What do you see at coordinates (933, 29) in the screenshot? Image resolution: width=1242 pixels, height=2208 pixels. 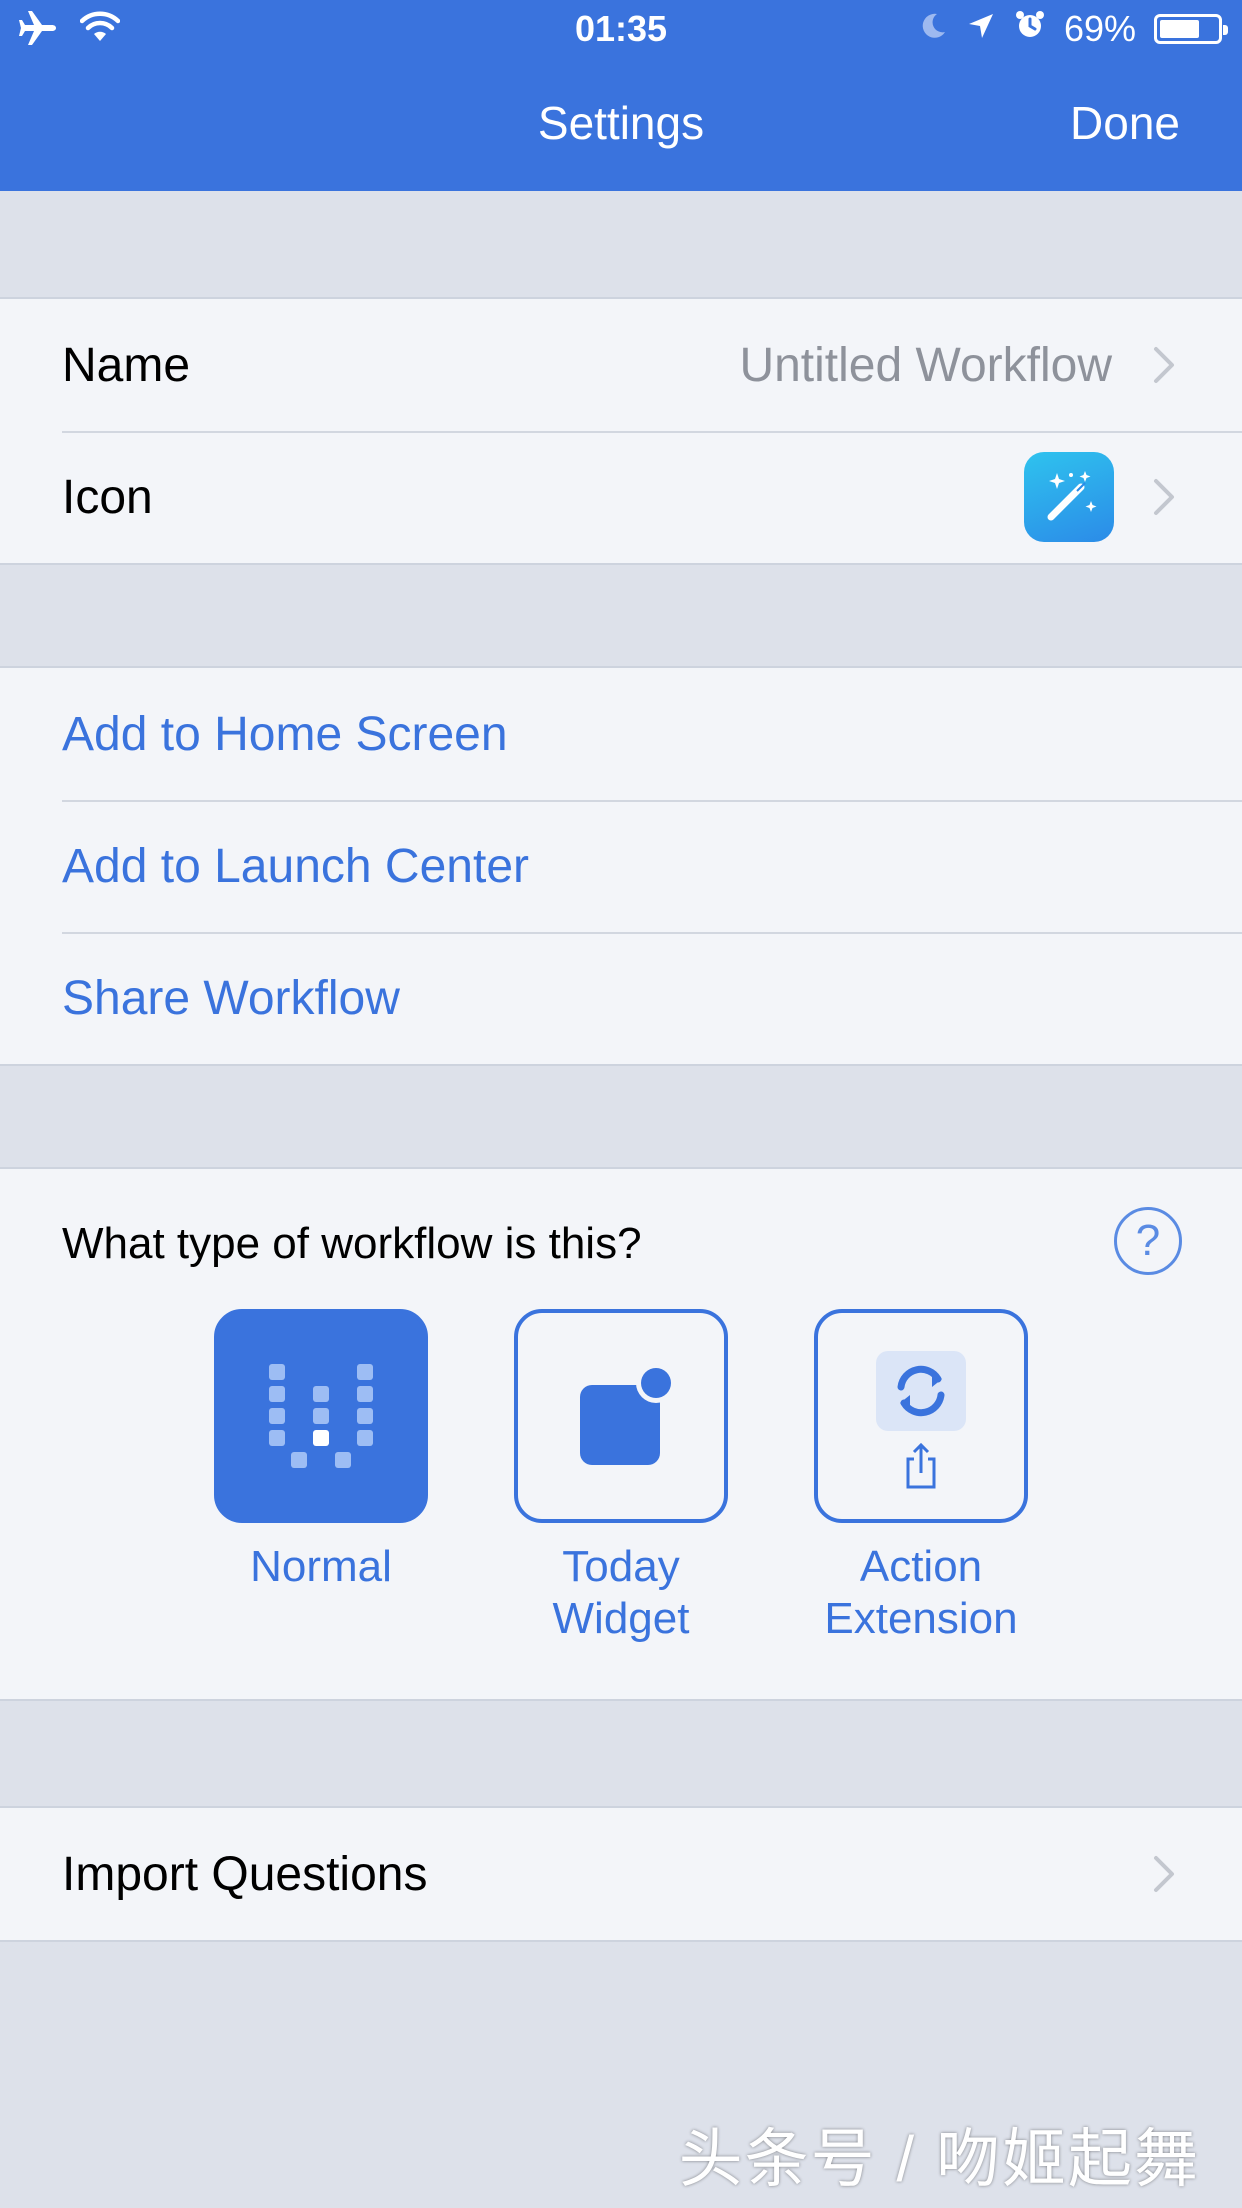 I see `moon-icon` at bounding box center [933, 29].